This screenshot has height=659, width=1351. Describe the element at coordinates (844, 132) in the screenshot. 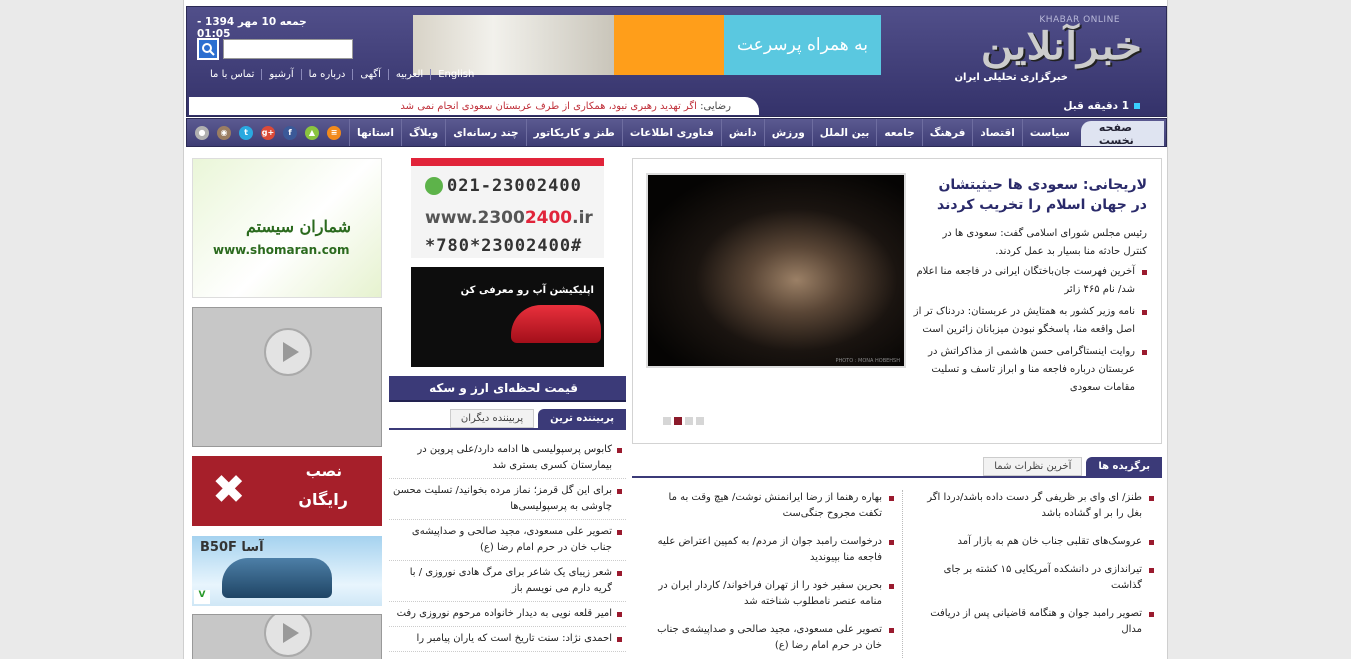

I see `nav-international: بین الملل` at that location.